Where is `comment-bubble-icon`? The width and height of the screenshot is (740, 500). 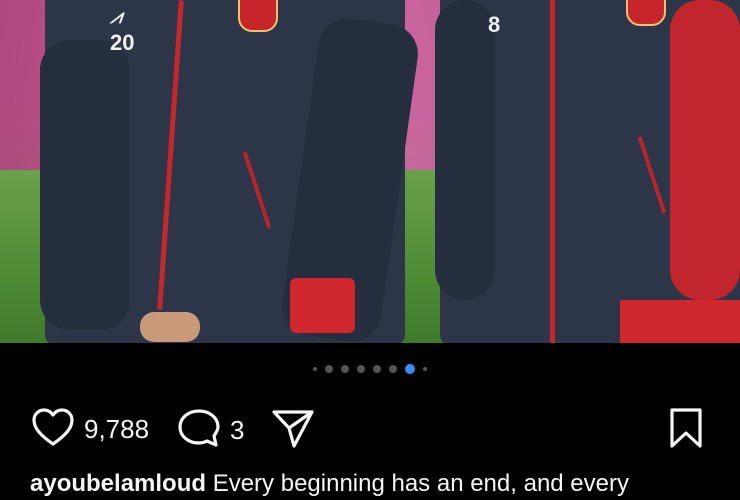 comment-bubble-icon is located at coordinates (199, 430).